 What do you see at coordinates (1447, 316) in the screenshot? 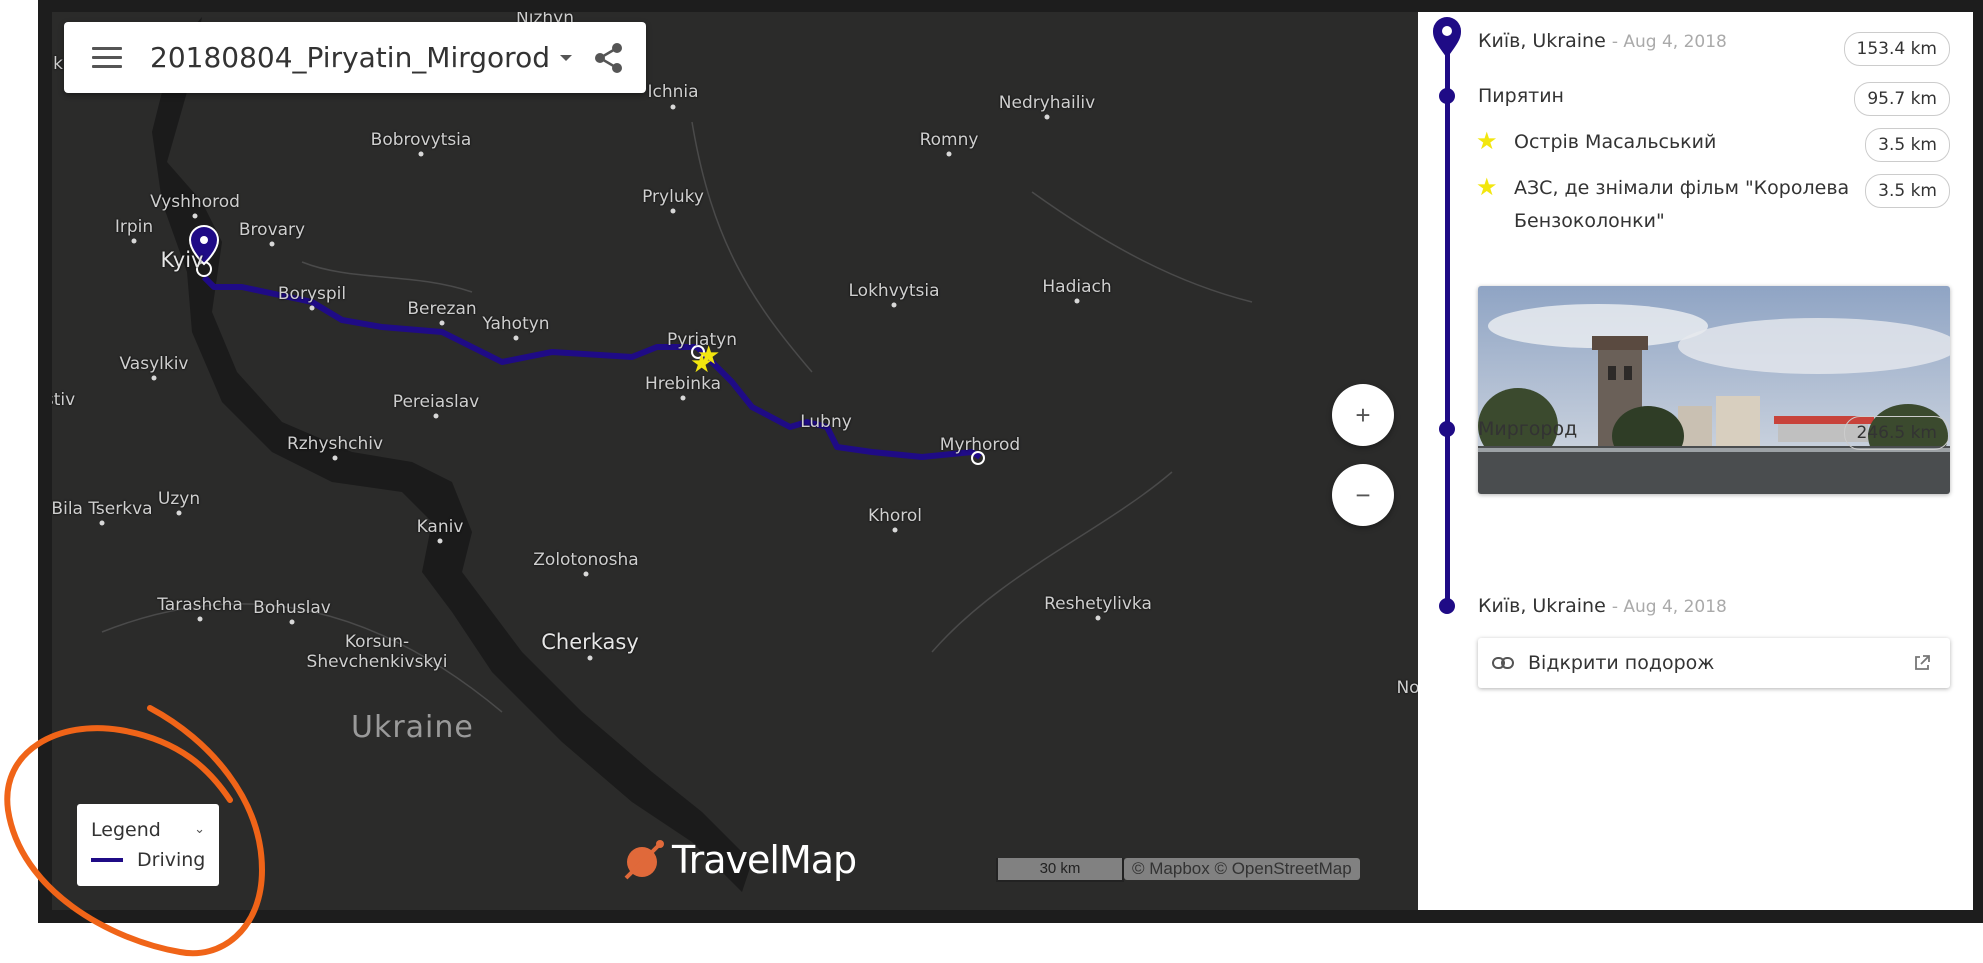
I see `timeline-rail` at bounding box center [1447, 316].